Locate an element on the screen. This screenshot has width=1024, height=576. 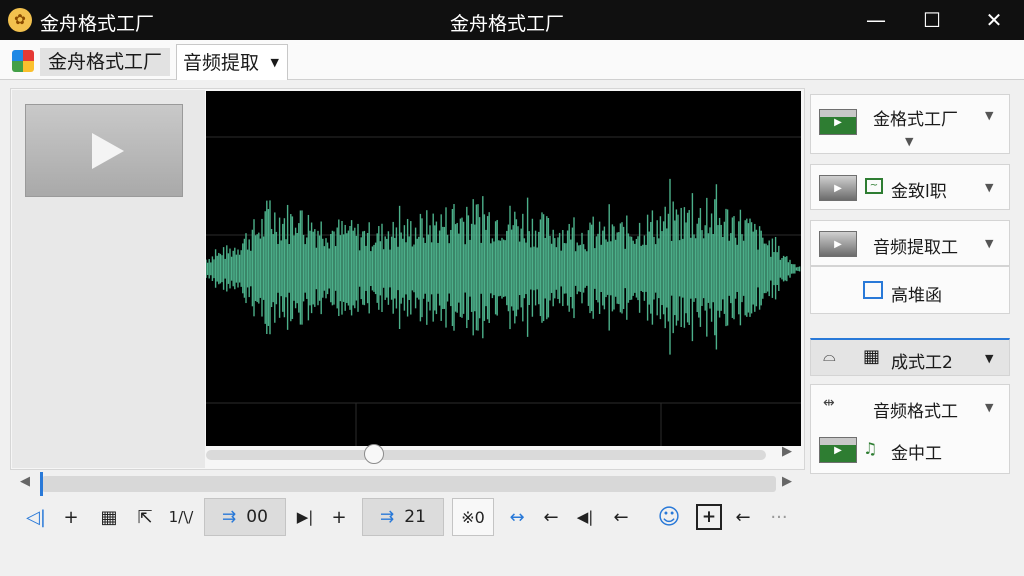
cursor-icon: ⇱ is located at coordinates (145, 517).